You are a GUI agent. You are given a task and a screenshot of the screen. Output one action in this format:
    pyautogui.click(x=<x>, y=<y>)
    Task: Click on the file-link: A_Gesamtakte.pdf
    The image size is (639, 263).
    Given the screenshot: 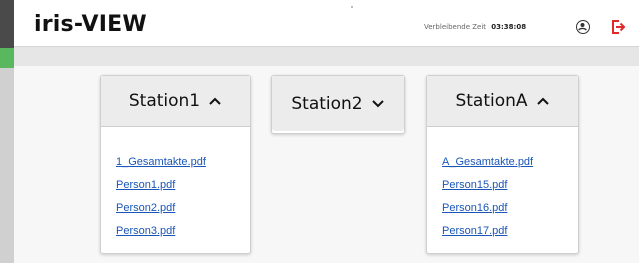 What is the action you would take?
    pyautogui.click(x=487, y=162)
    